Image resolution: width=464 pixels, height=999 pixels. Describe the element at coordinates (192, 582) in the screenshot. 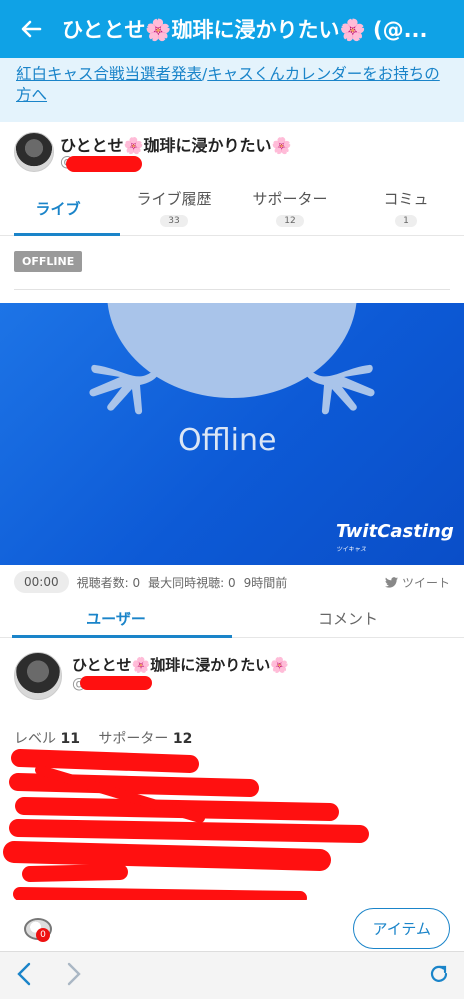

I see `max-viewer-count: 最大同時視聴: 0` at that location.